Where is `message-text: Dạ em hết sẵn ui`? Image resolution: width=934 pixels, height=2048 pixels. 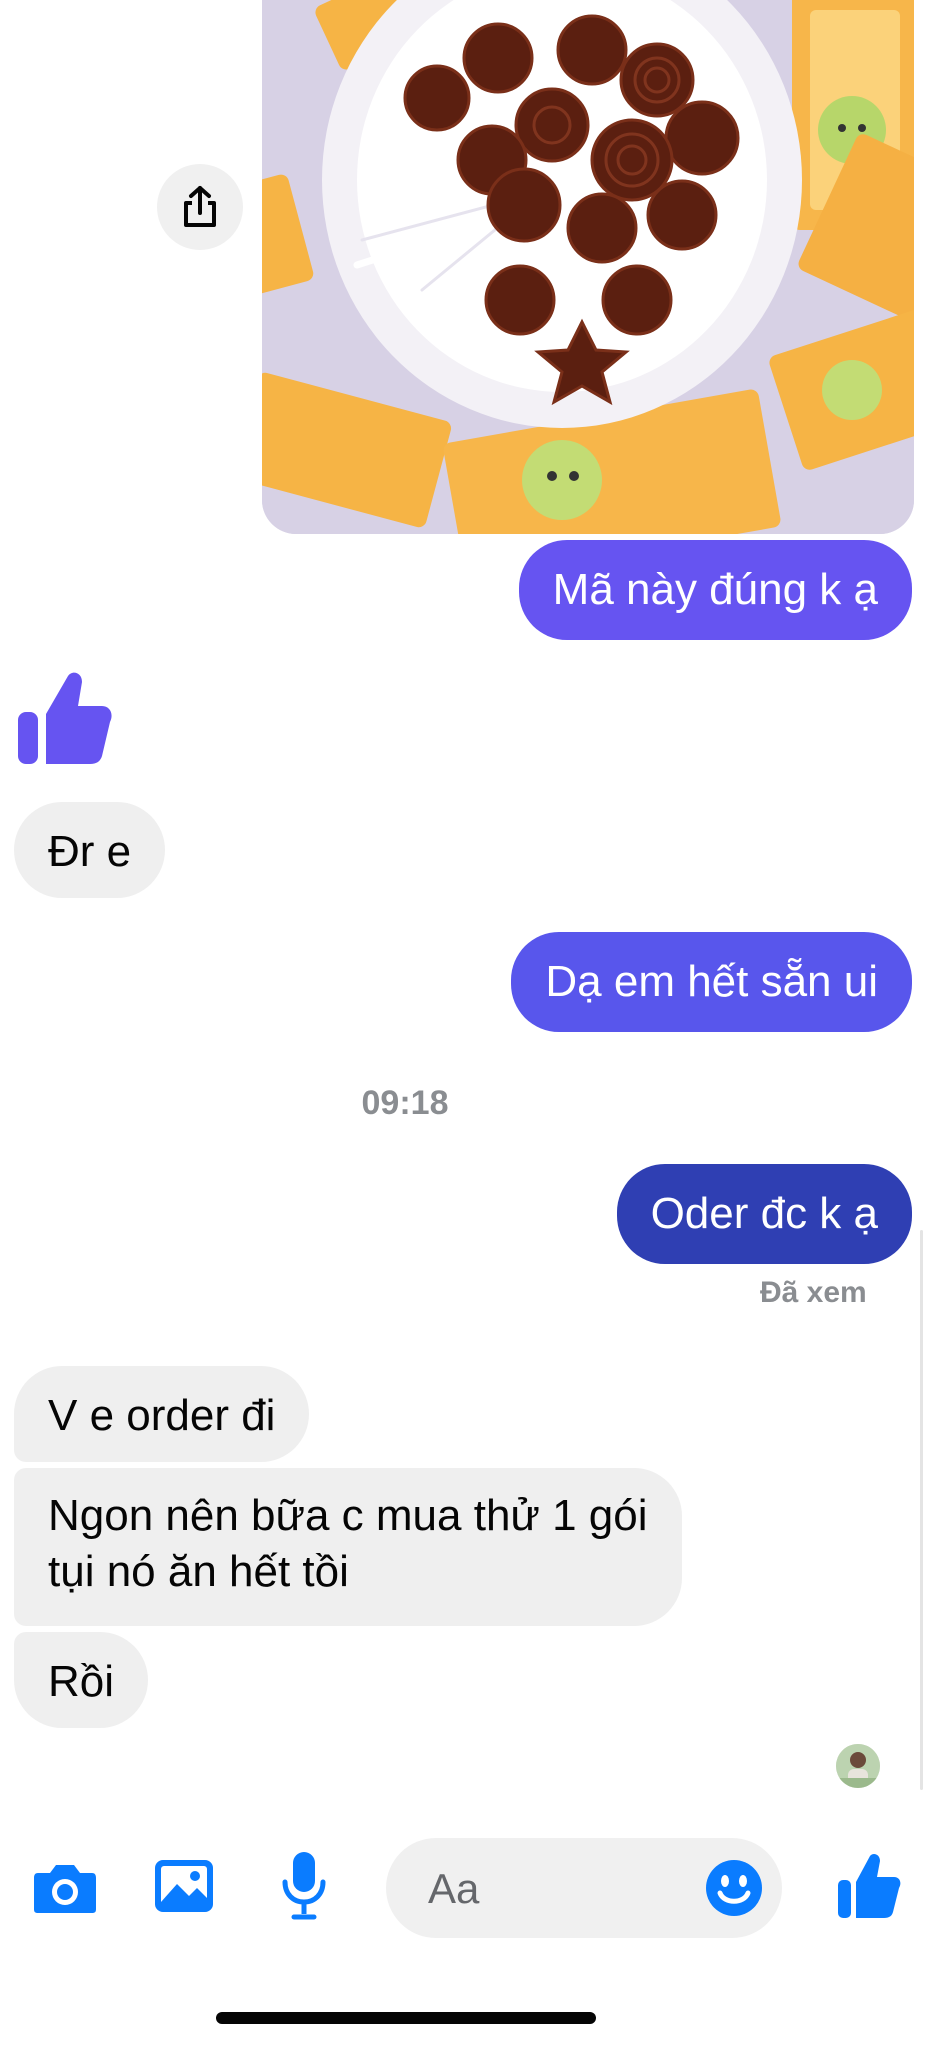
message-text: Dạ em hết sẵn ui is located at coordinates (711, 981).